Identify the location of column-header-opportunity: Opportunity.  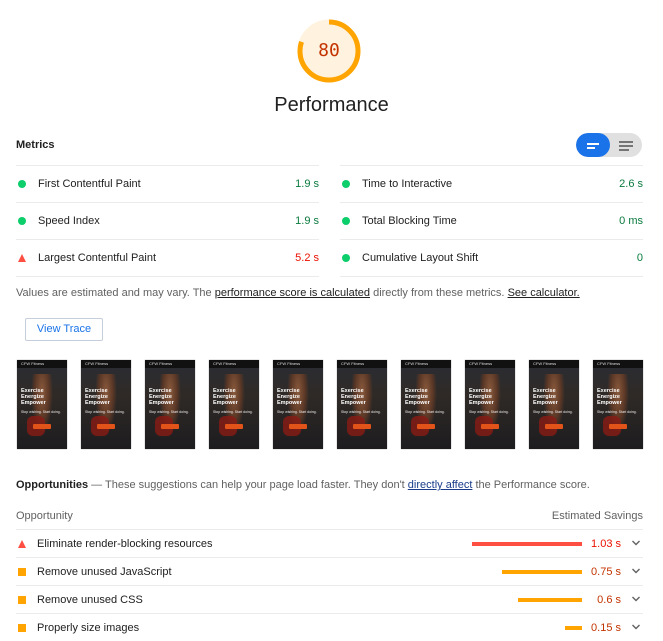
(44, 516).